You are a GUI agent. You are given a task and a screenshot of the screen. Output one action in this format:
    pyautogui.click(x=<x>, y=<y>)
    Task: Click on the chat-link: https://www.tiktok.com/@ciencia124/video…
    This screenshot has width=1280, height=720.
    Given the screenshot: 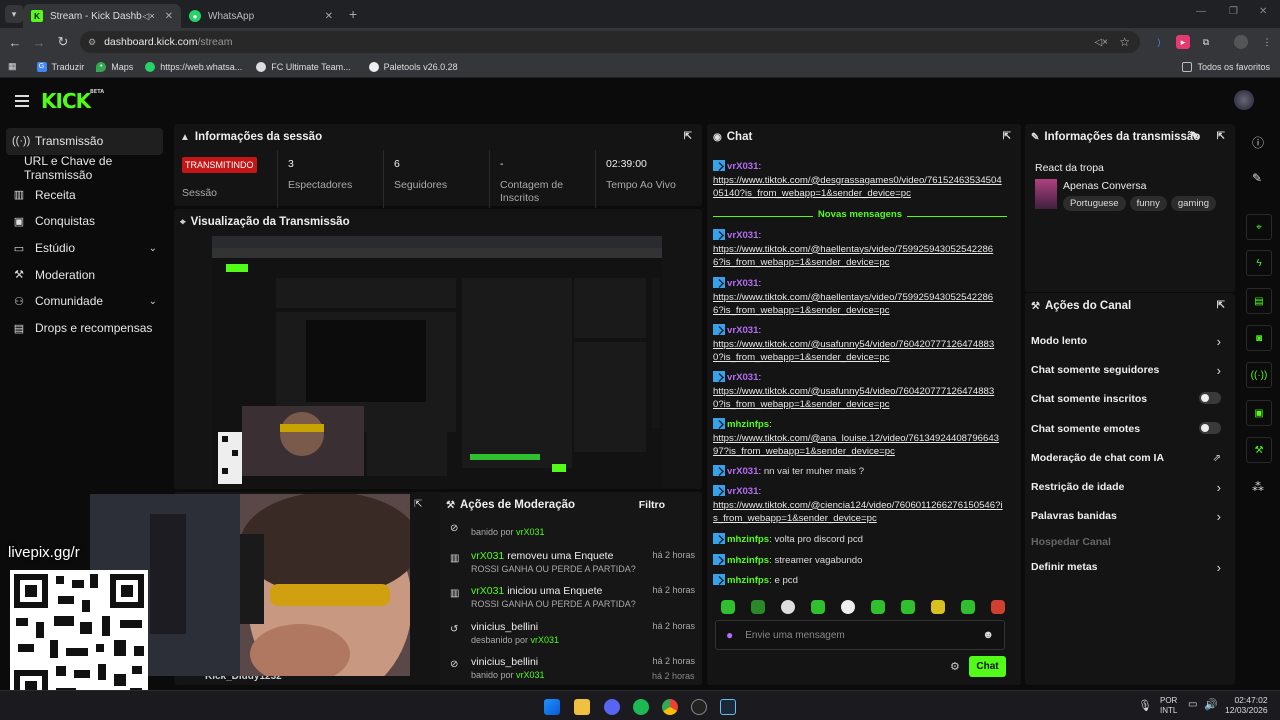 What is the action you would take?
    pyautogui.click(x=858, y=512)
    